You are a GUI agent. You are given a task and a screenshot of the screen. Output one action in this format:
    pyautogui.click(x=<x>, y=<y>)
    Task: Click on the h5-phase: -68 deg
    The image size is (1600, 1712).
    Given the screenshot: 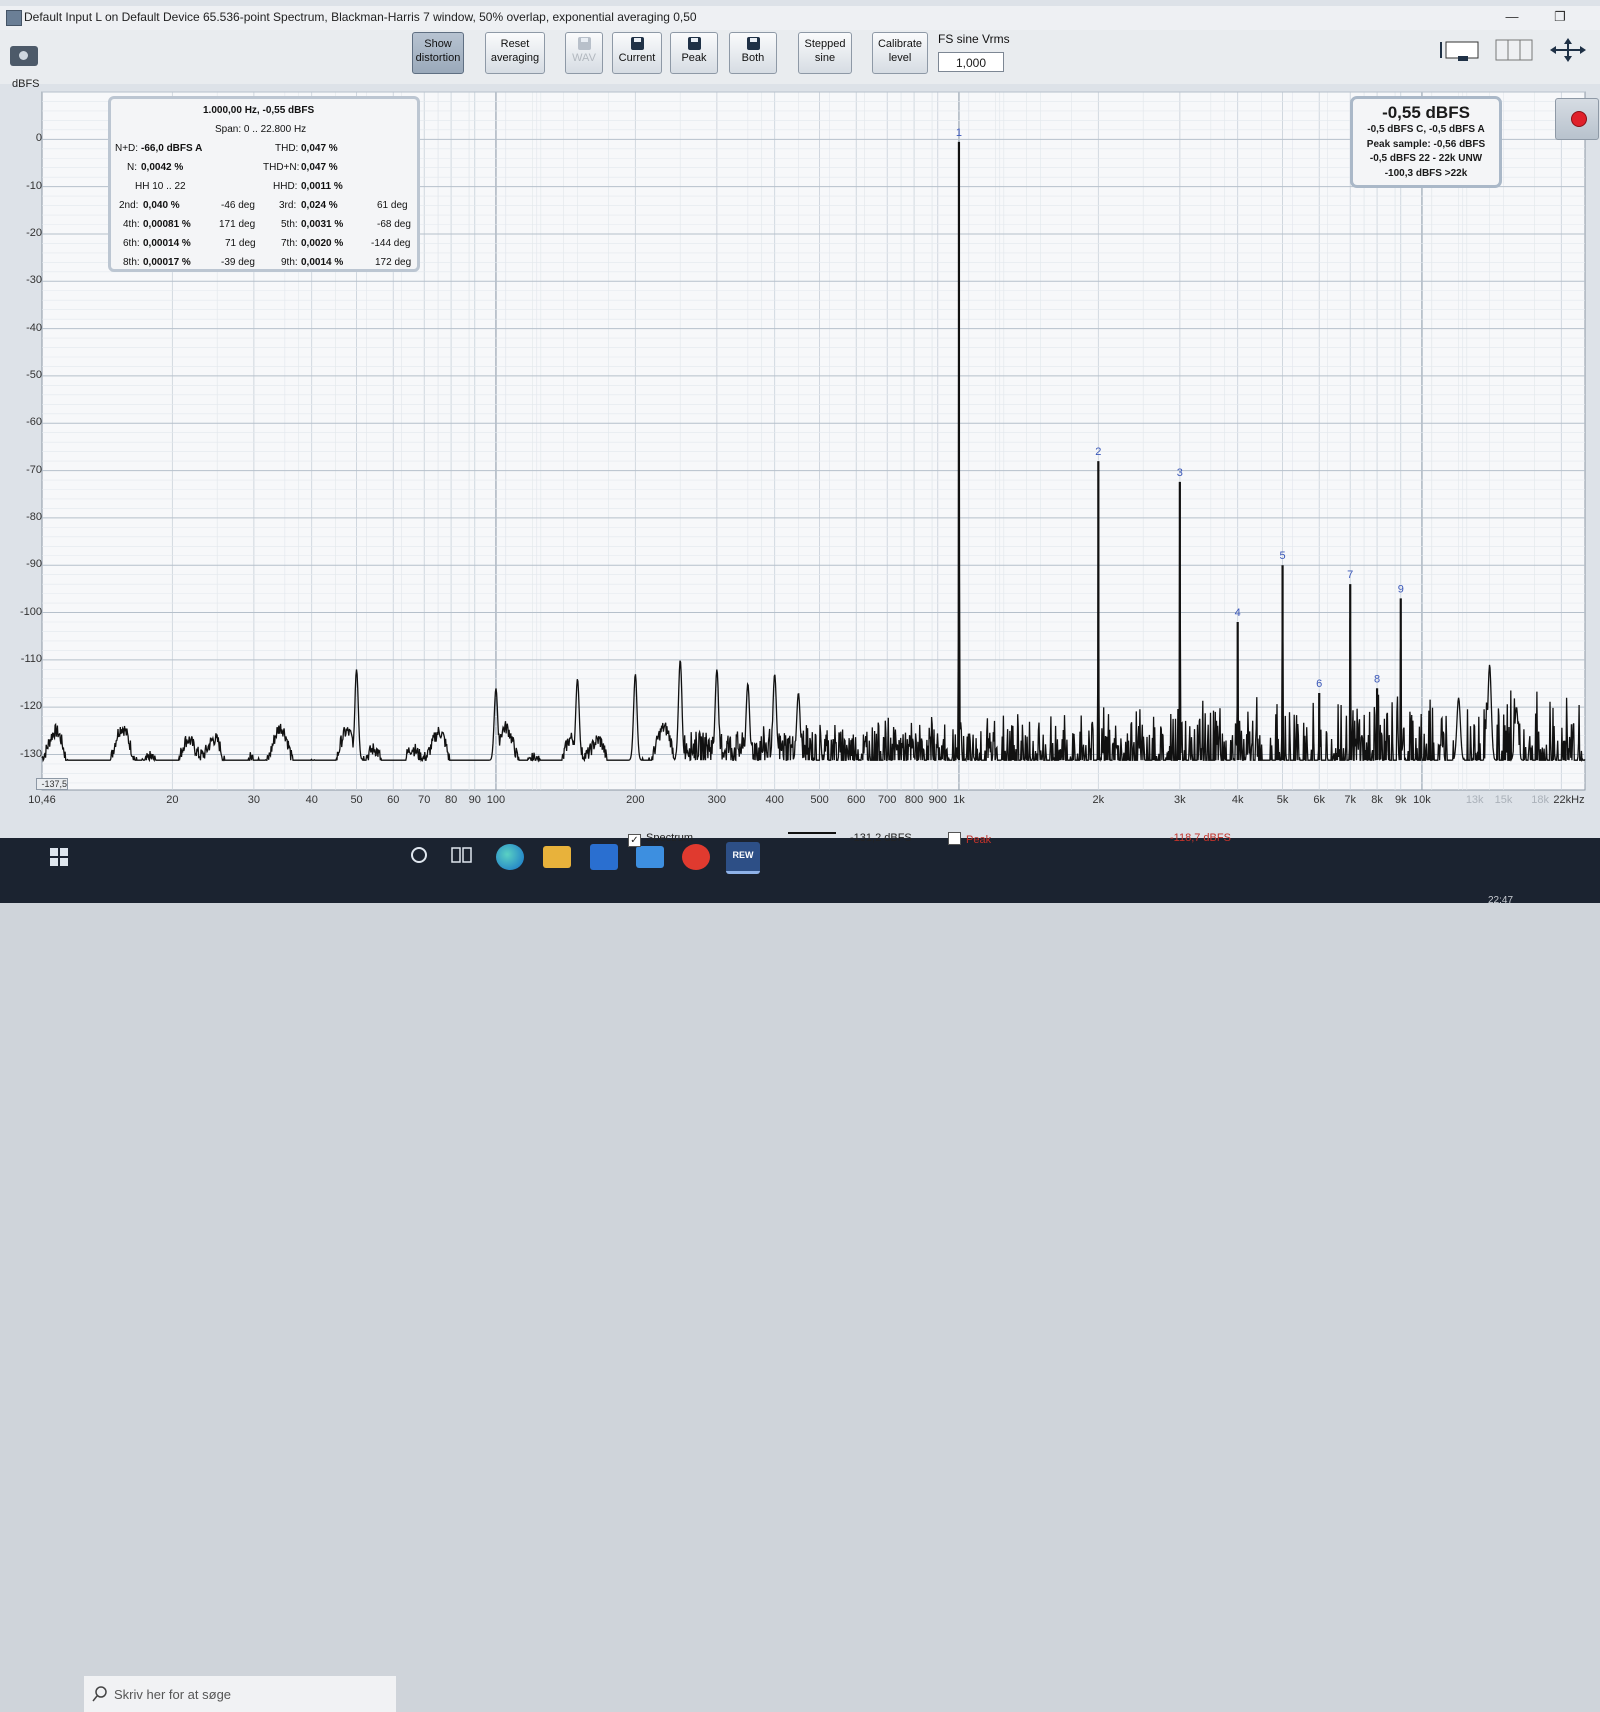 What is the action you would take?
    pyautogui.click(x=394, y=224)
    